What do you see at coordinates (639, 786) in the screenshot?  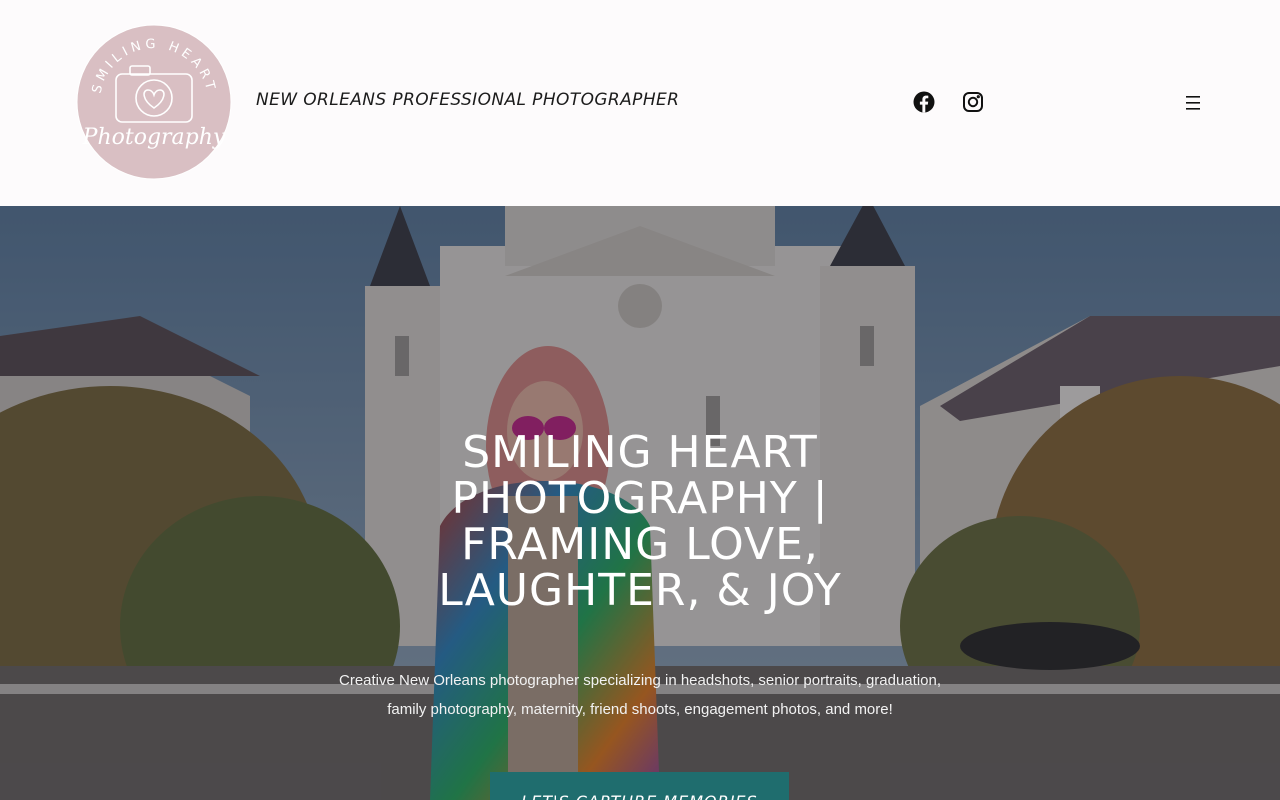 I see `capture-memories-button: LET'S CAPTURE MEMORIES` at bounding box center [639, 786].